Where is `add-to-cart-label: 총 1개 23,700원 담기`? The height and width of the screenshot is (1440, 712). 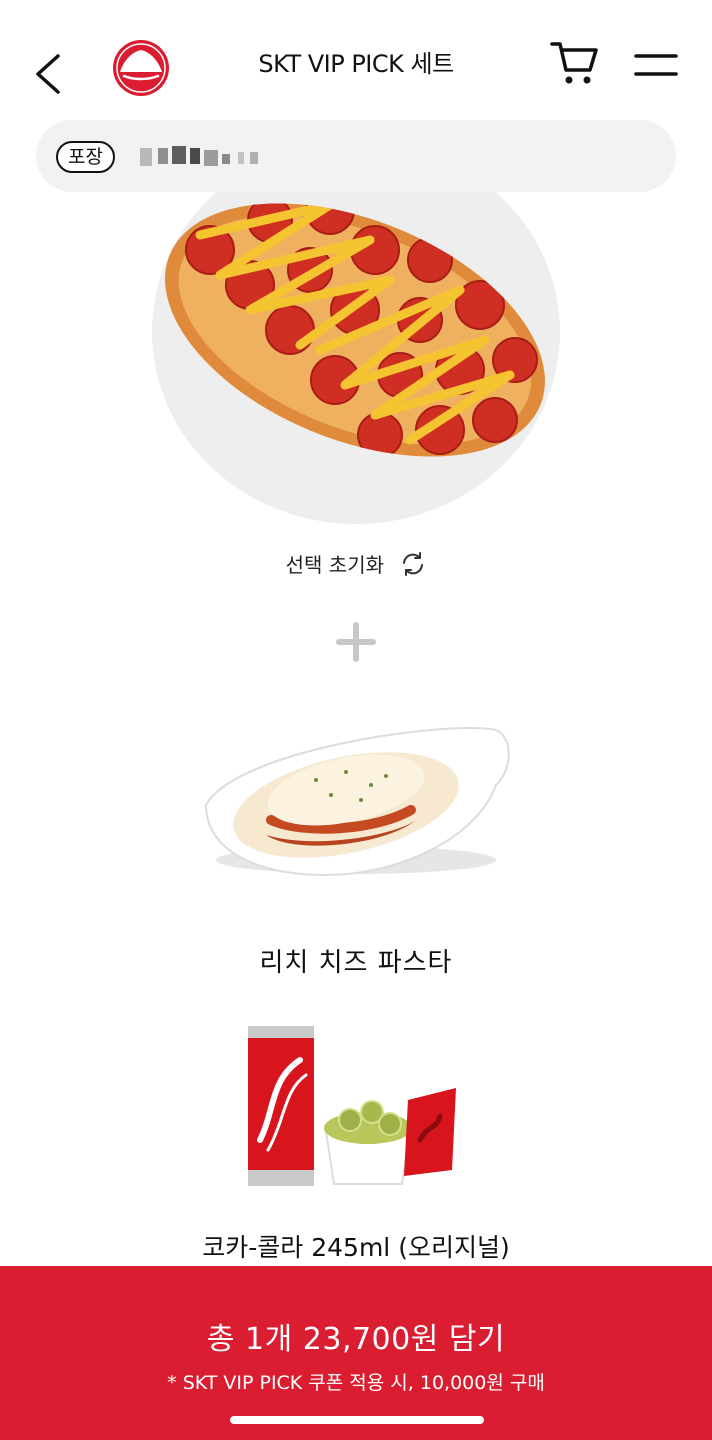
add-to-cart-label: 총 1개 23,700원 담기 is located at coordinates (356, 1339).